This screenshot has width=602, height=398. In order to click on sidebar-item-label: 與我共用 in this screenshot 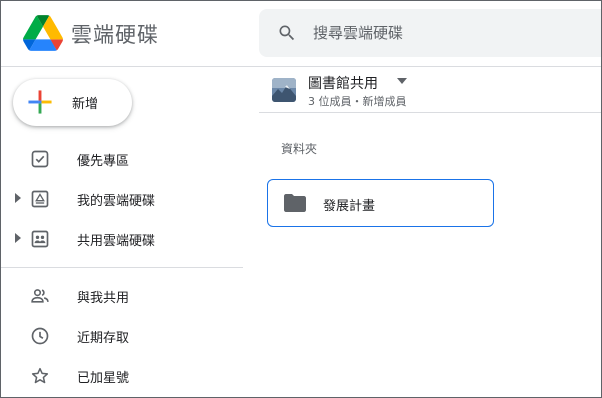, I will do `click(103, 298)`.